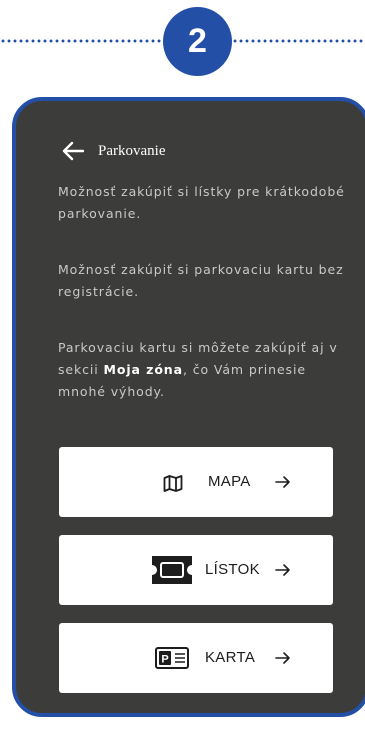 The image size is (365, 738). Describe the element at coordinates (229, 481) in the screenshot. I see `map-button-label: MAPA` at that location.